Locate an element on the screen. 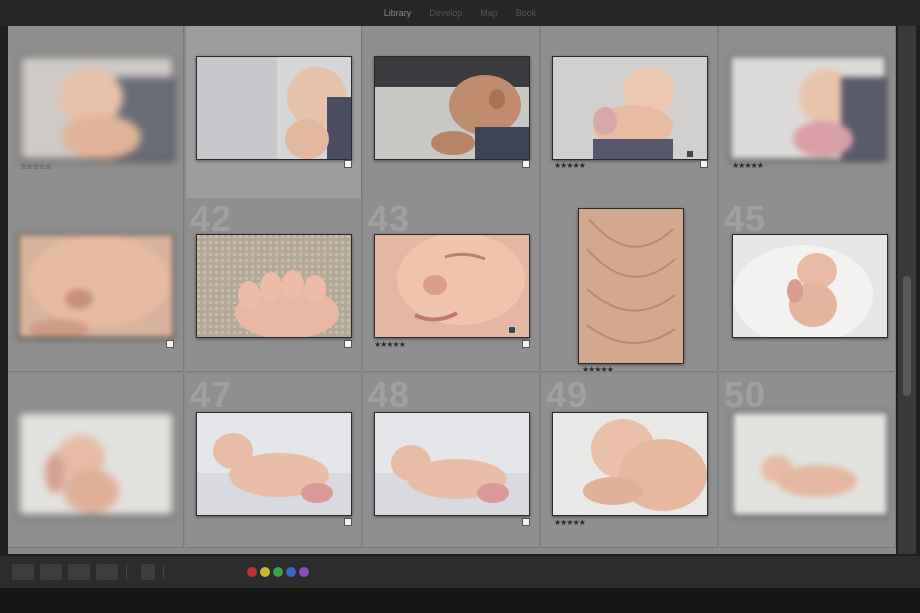 The image size is (920, 613). grid-cell: 49 ★★★★★ is located at coordinates (630, 461).